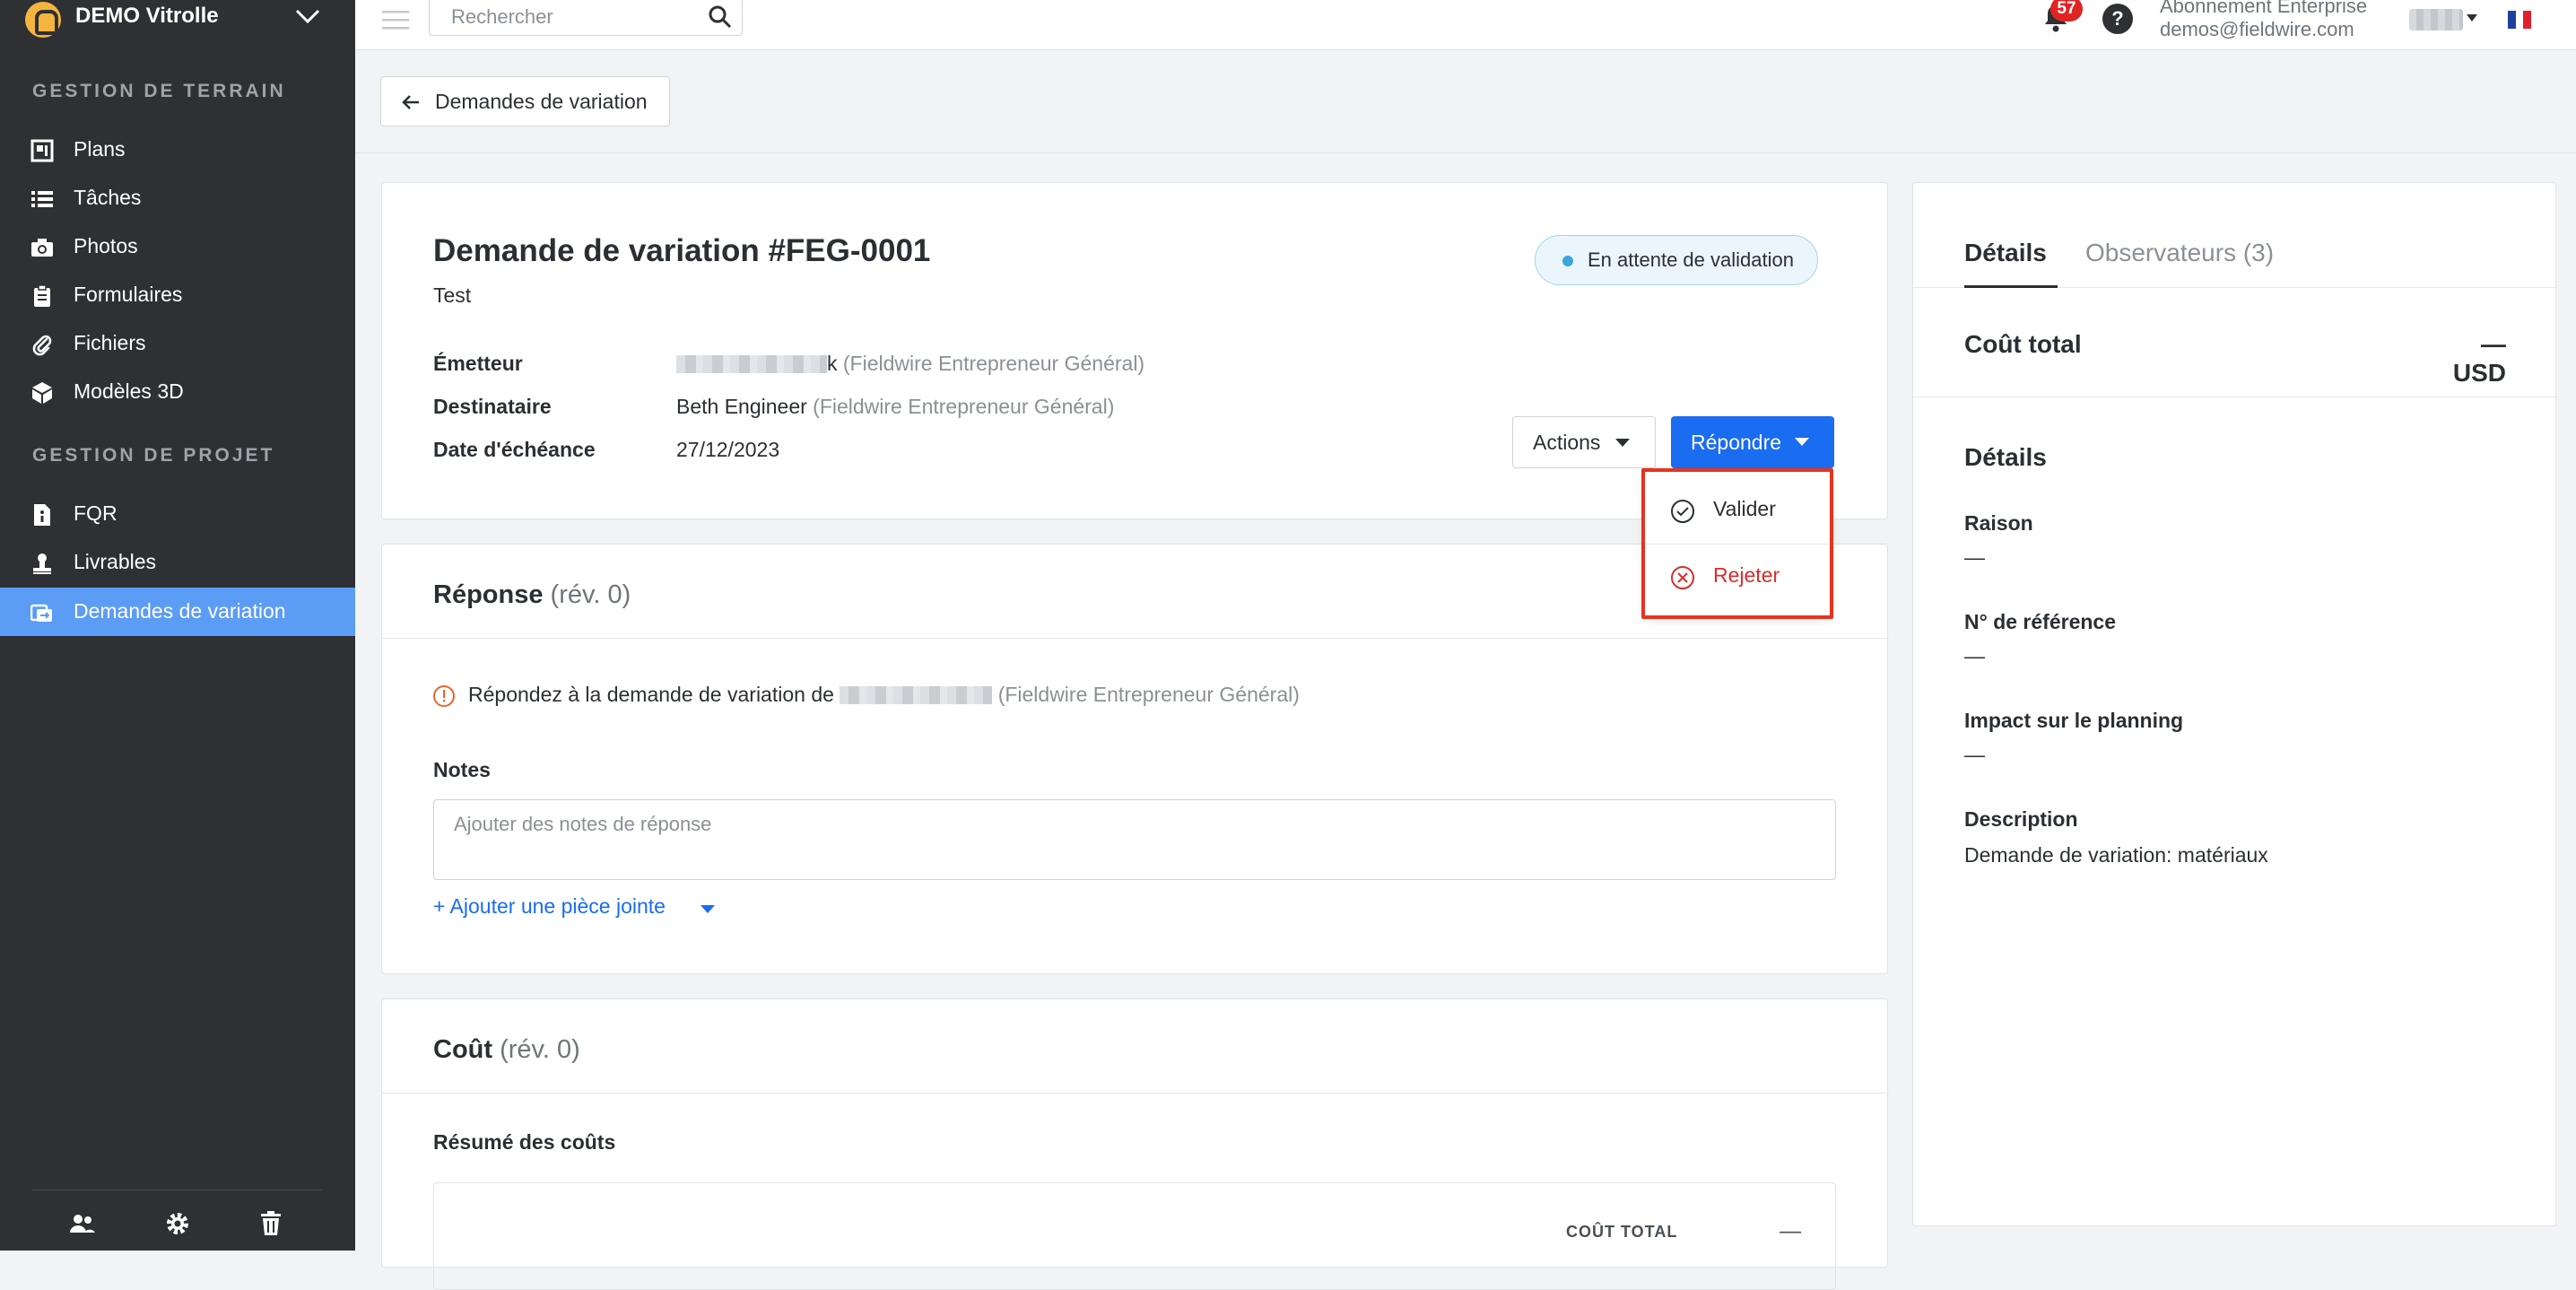  Describe the element at coordinates (1134, 1236) in the screenshot. I see `cost-summary-table: COÛT TOTAL —` at that location.